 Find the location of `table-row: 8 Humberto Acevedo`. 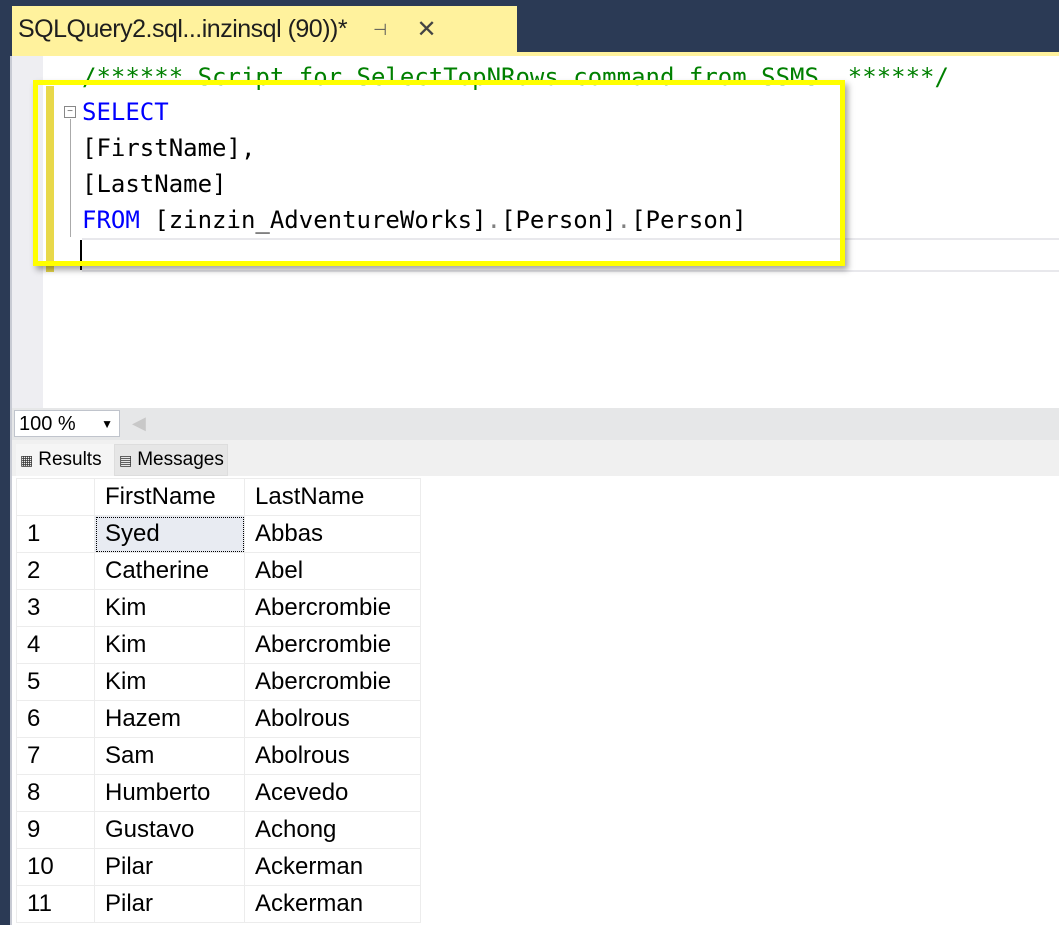

table-row: 8 Humberto Acevedo is located at coordinates (218, 793).